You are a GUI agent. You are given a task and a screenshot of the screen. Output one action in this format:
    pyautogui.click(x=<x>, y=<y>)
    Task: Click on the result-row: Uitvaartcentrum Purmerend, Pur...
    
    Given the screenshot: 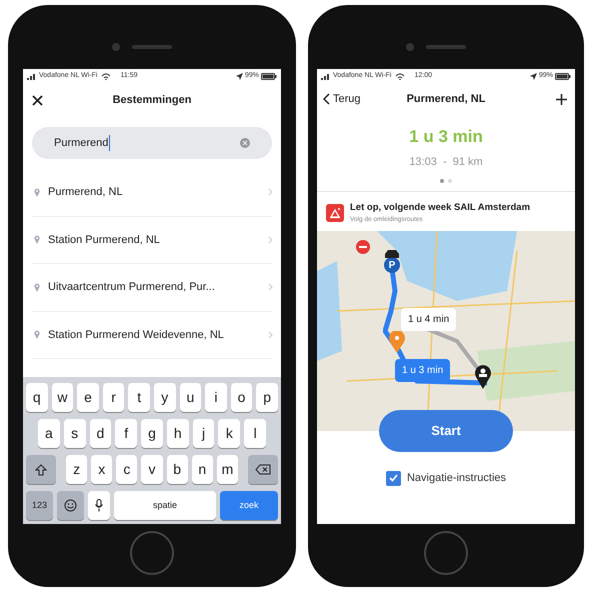 What is the action you would take?
    pyautogui.click(x=152, y=288)
    